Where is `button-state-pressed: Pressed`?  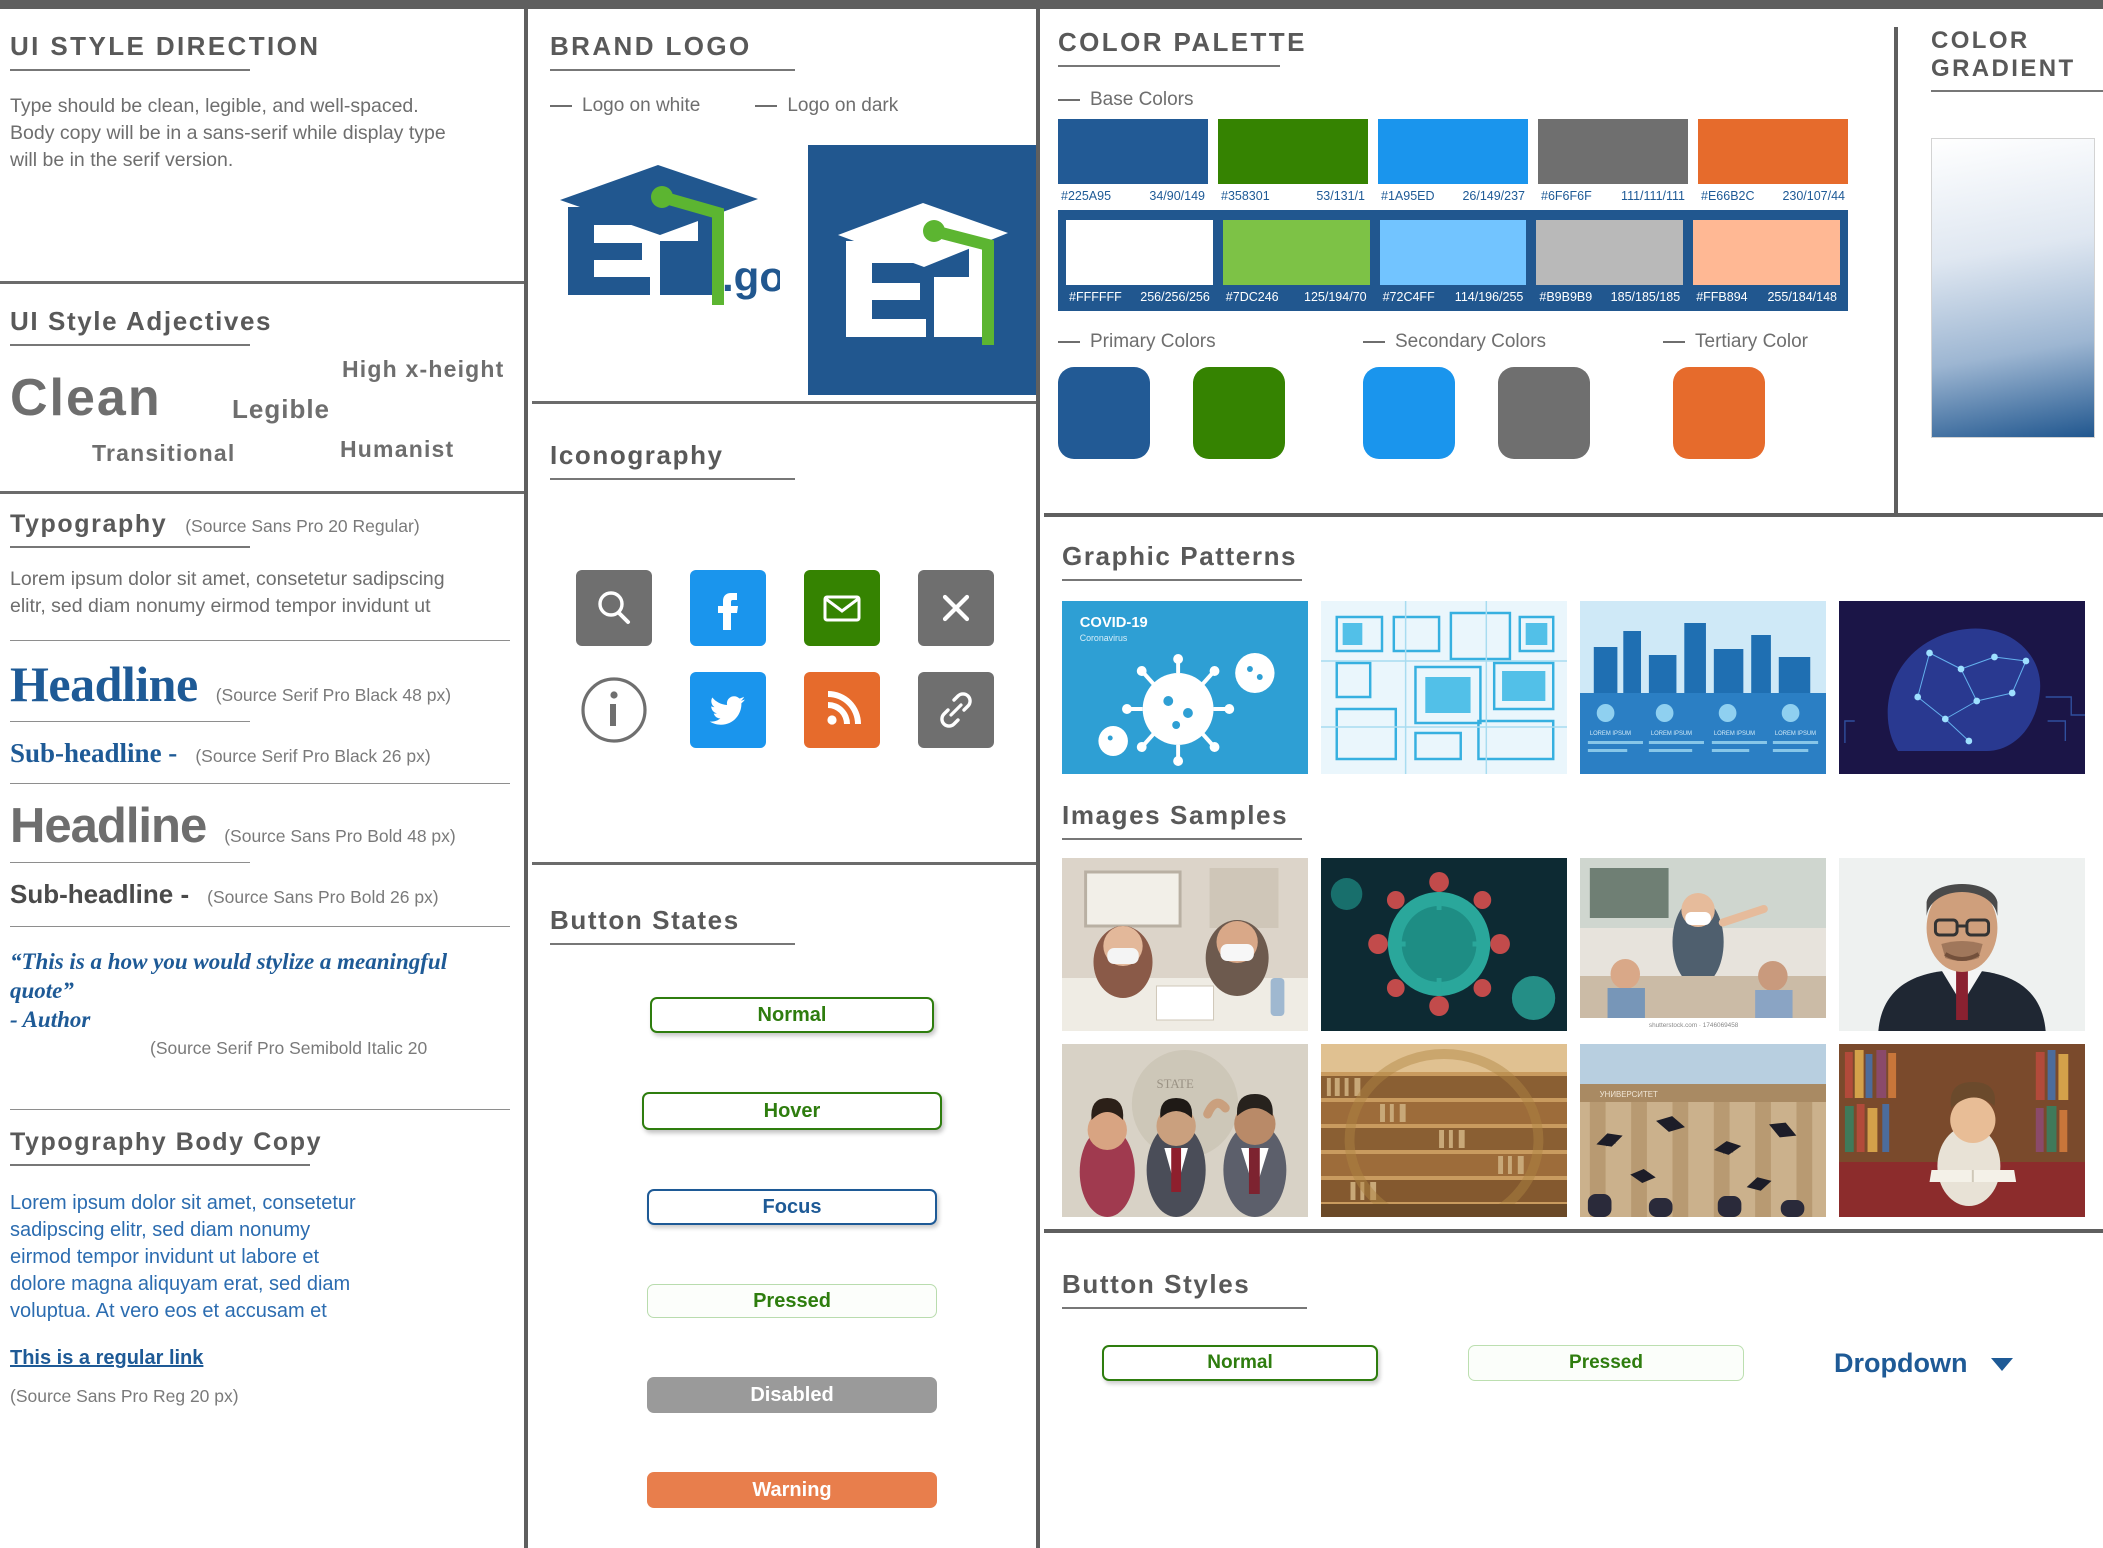
button-state-pressed: Pressed is located at coordinates (792, 1301).